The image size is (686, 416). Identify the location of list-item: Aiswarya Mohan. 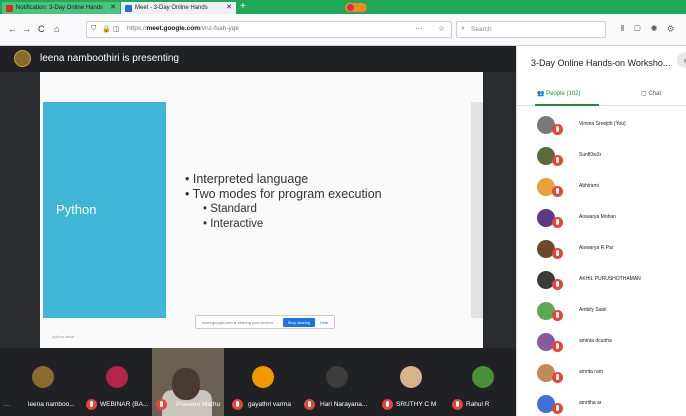
(601, 218).